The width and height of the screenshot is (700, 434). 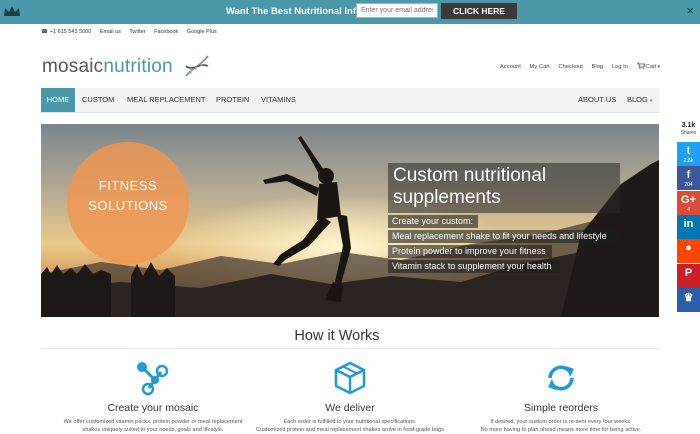 What do you see at coordinates (107, 67) in the screenshot?
I see `site-logo: mosaicnutrition` at bounding box center [107, 67].